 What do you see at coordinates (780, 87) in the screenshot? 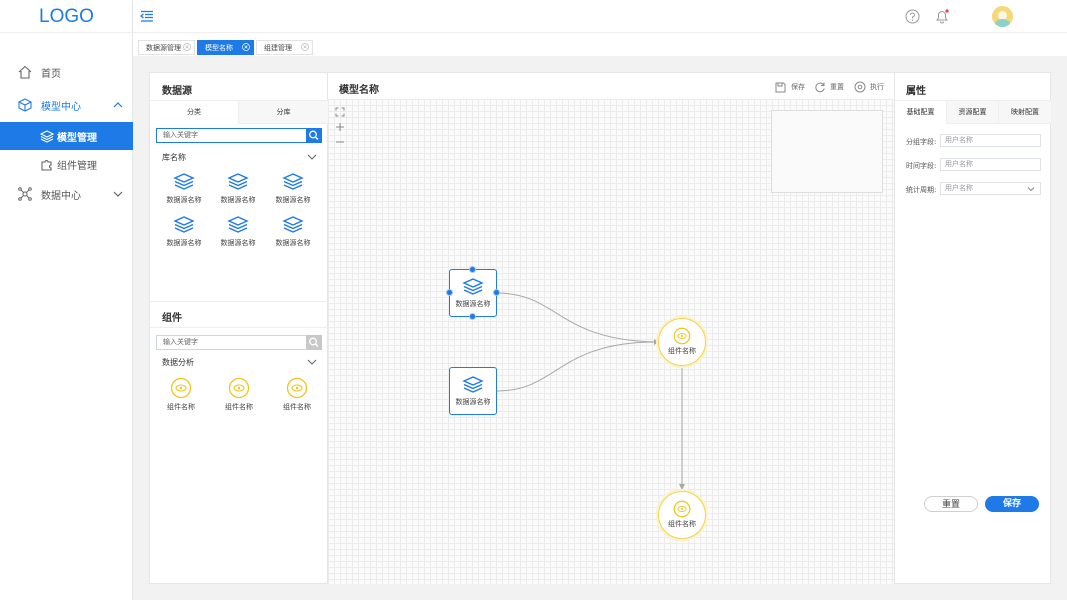
I see `save-icon` at bounding box center [780, 87].